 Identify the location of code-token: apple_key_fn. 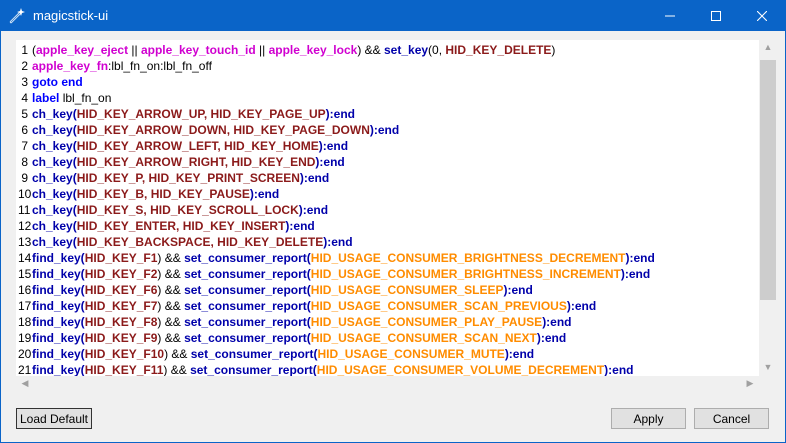
(70, 66).